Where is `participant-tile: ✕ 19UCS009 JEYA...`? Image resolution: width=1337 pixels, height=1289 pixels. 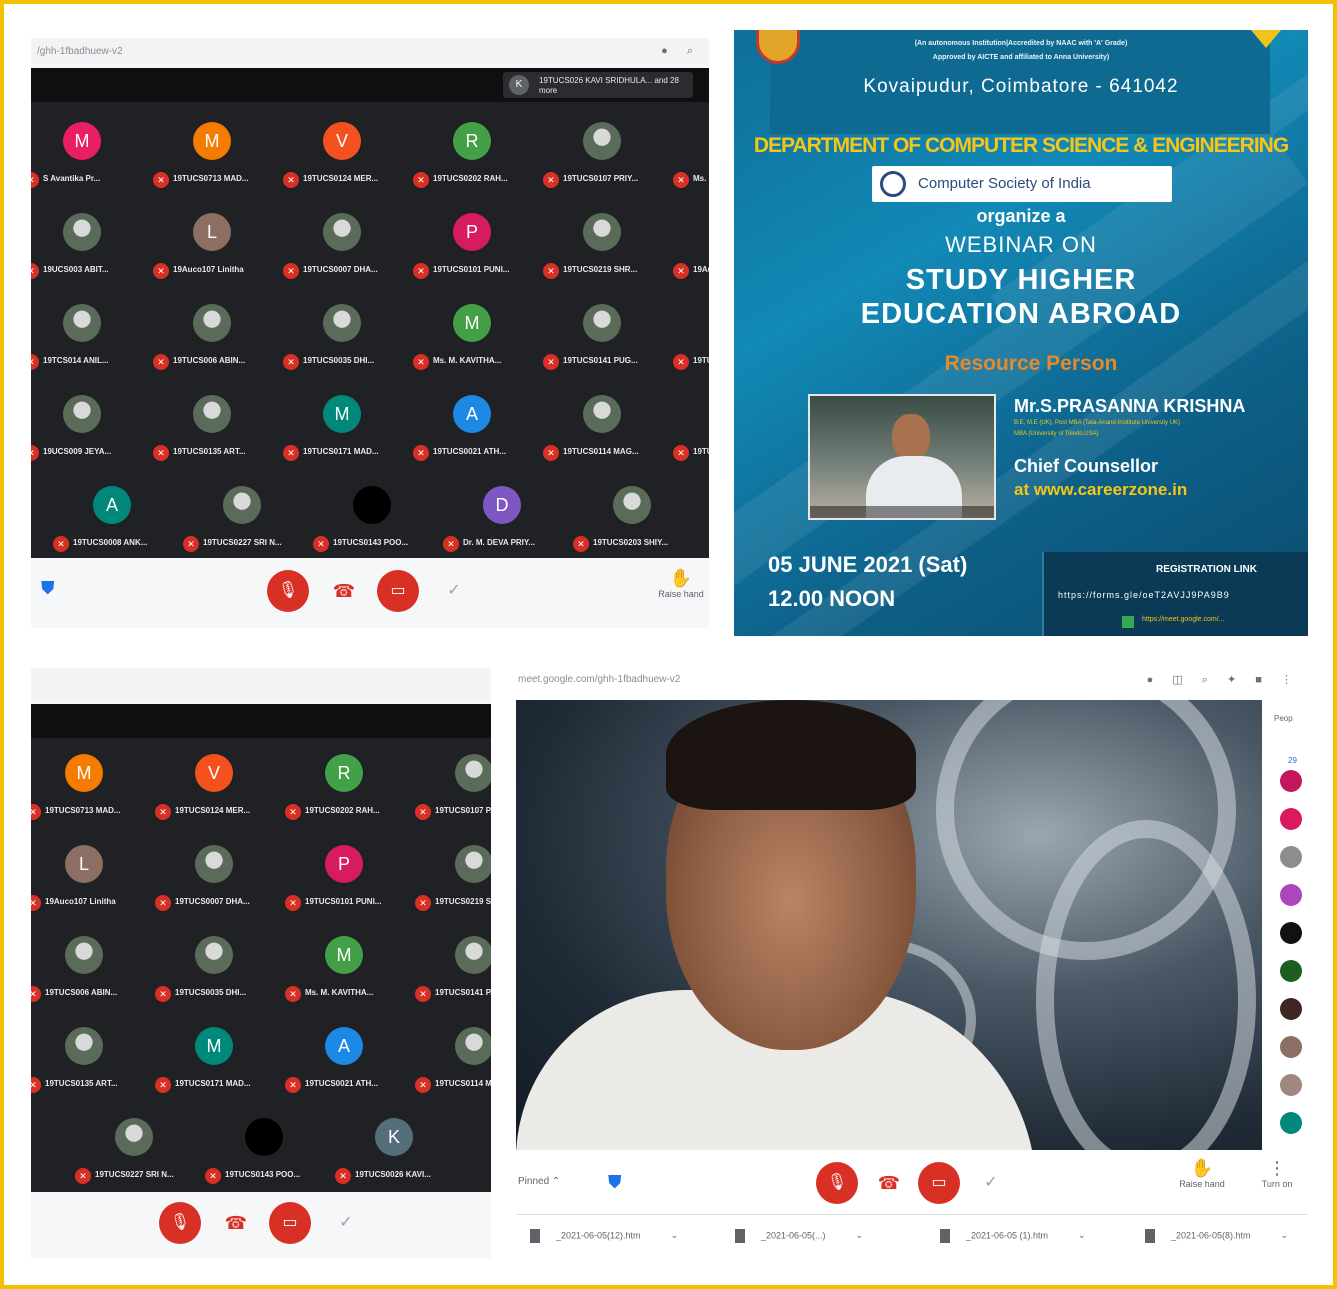
participant-tile: ✕ 19UCS009 JEYA... is located at coordinates (88, 430).